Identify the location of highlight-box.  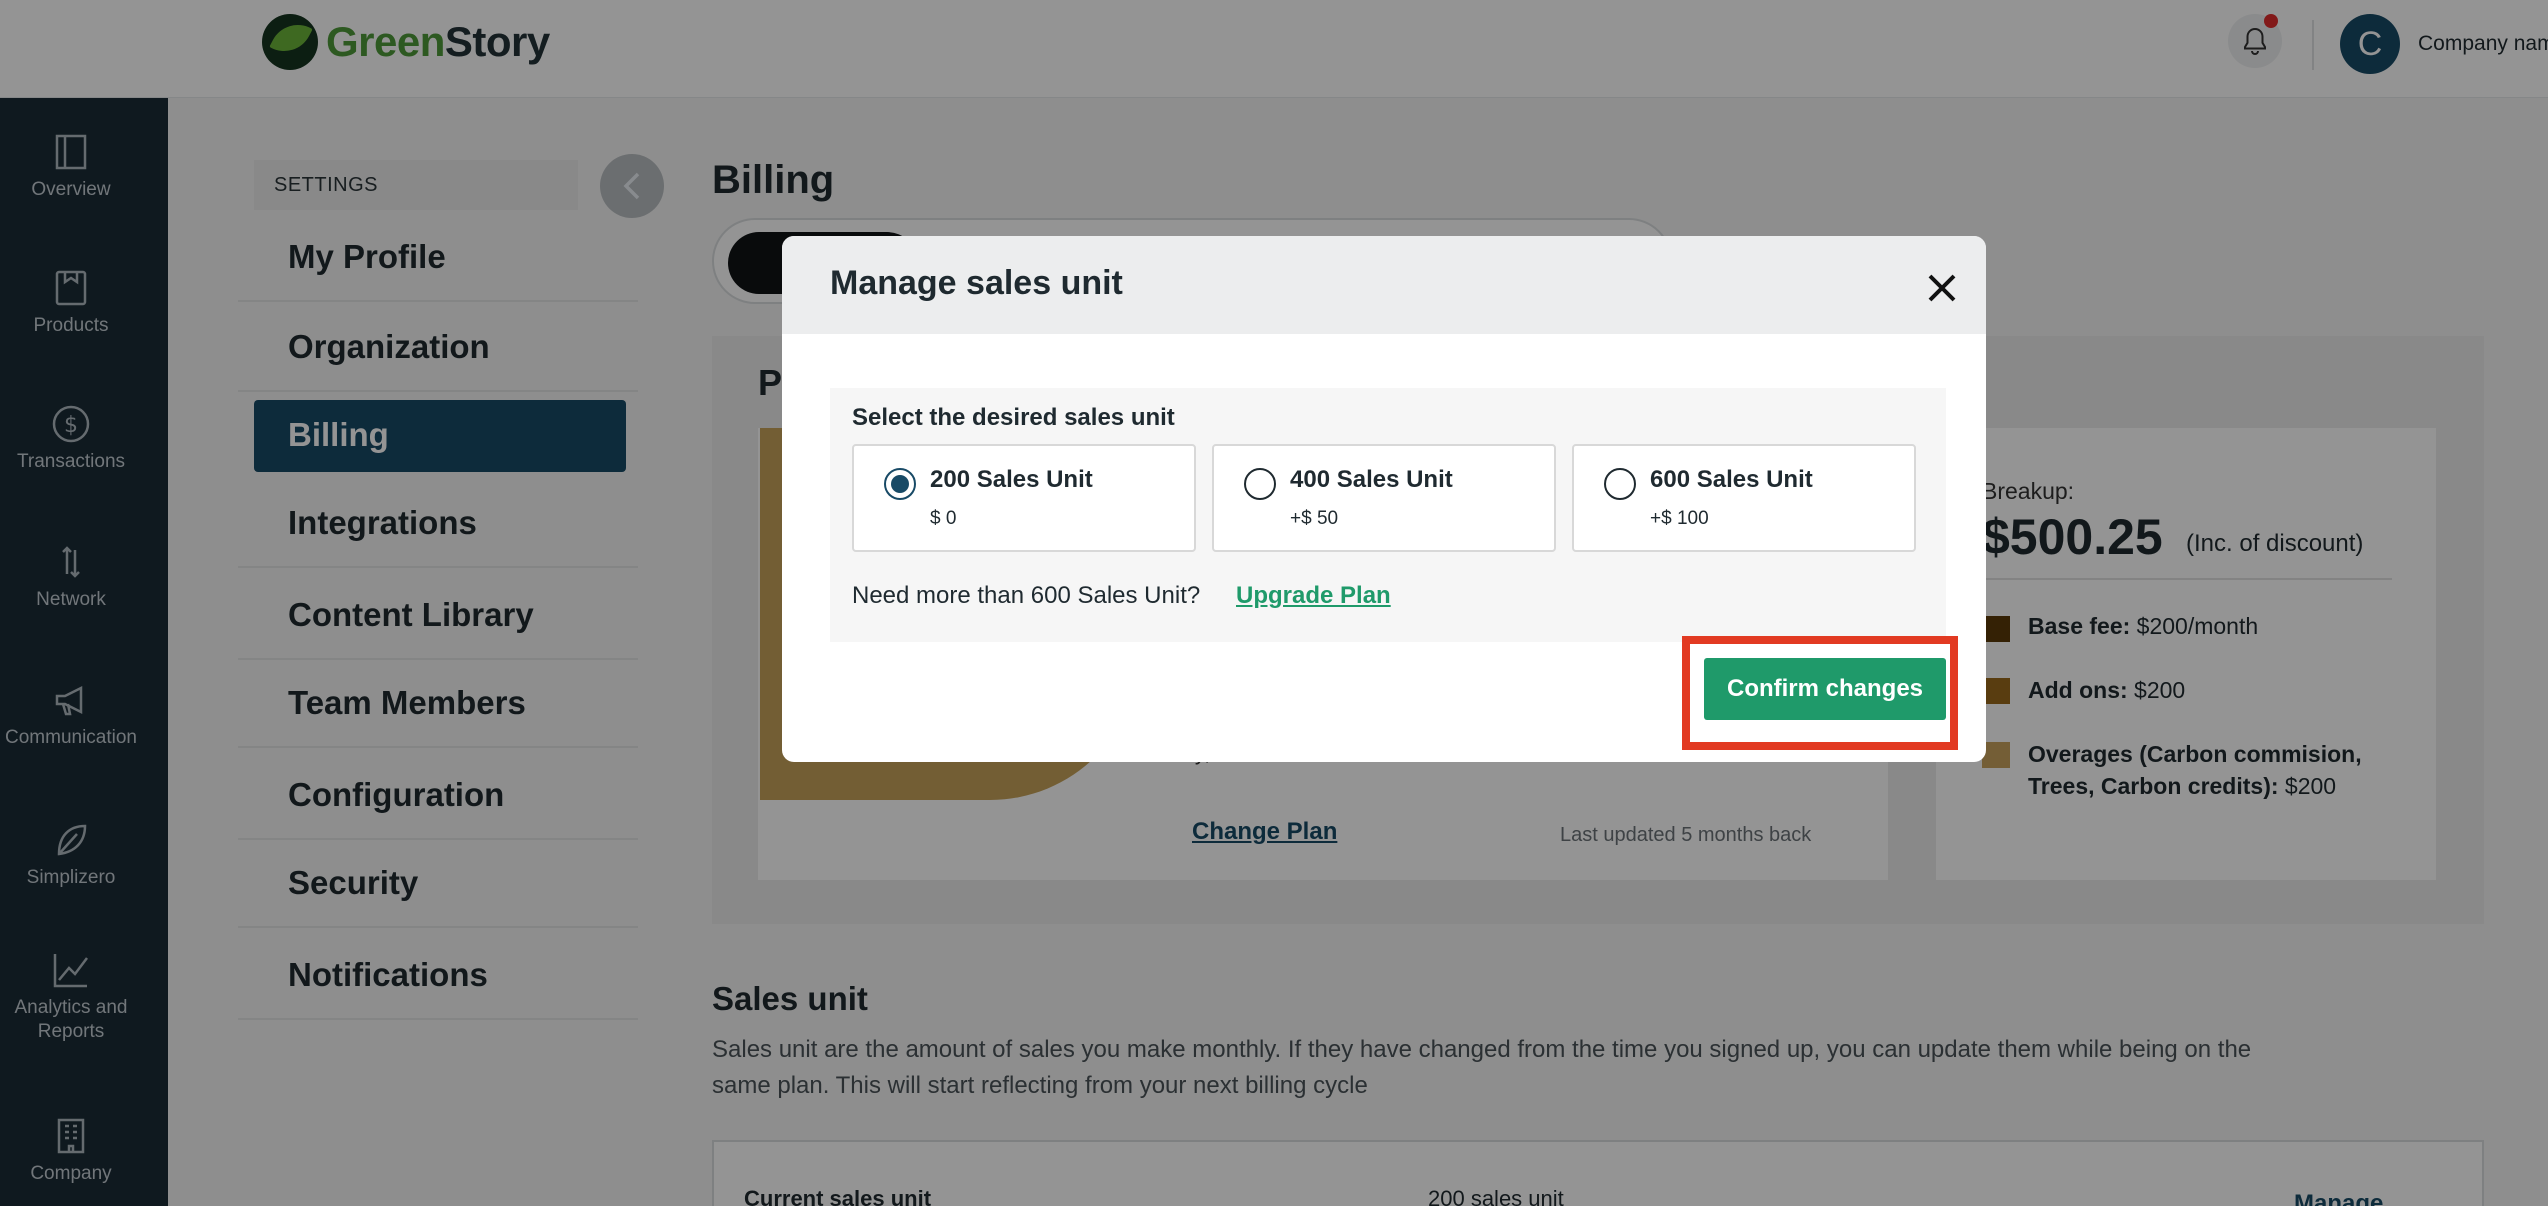
(1820, 693).